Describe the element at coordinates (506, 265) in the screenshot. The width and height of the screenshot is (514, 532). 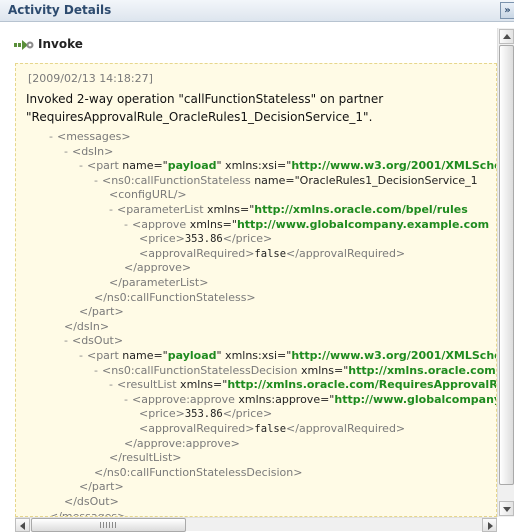
I see `vertical-scroll-thumb` at that location.